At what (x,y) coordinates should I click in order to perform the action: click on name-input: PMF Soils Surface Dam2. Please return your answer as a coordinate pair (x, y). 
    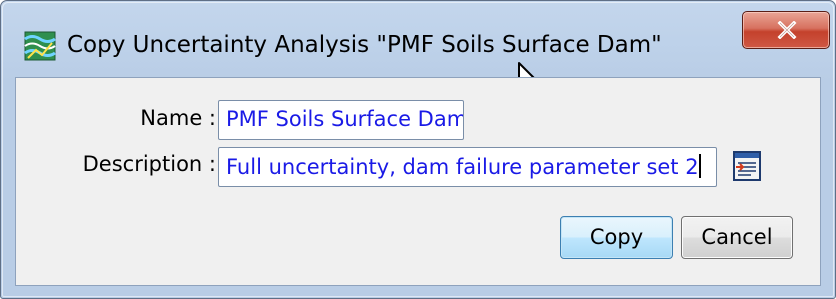
    Looking at the image, I should click on (341, 120).